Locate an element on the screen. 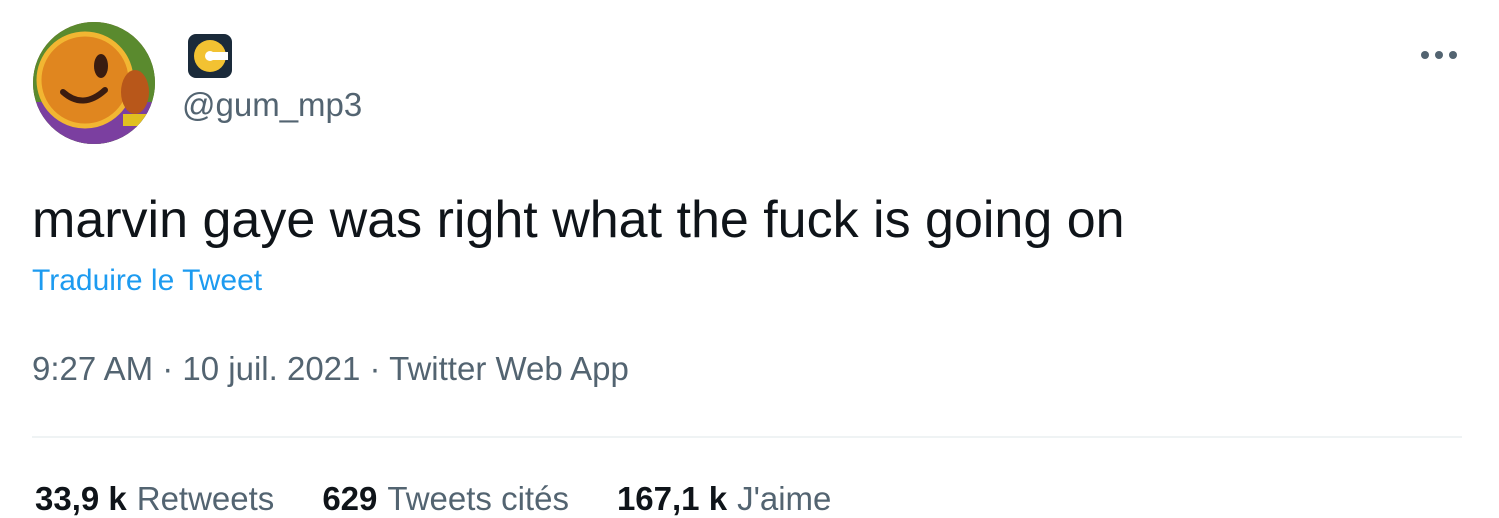  translate-tweet-link: Traduire le Tweet is located at coordinates (147, 281).